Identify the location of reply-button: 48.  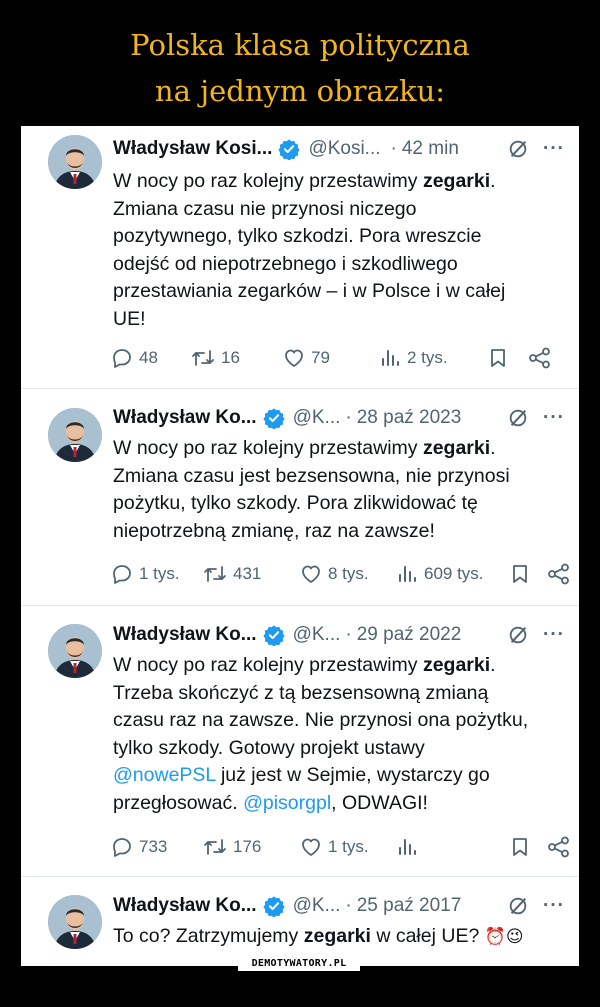
(134, 358).